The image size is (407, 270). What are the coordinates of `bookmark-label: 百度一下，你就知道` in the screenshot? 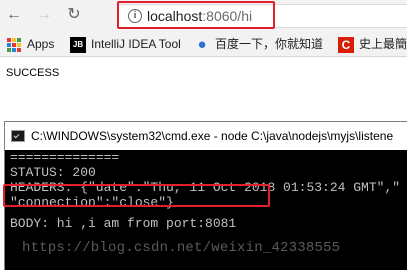 It's located at (269, 44).